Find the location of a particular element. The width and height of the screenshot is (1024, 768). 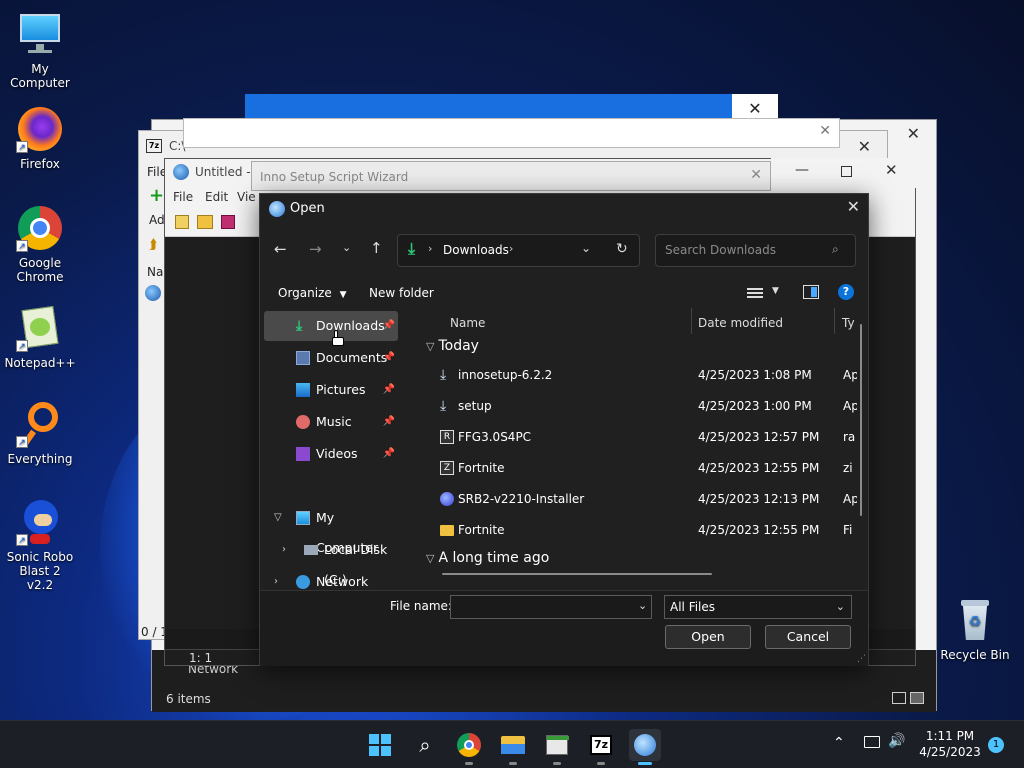

taskbar-7zip: 7z is located at coordinates (601, 747).